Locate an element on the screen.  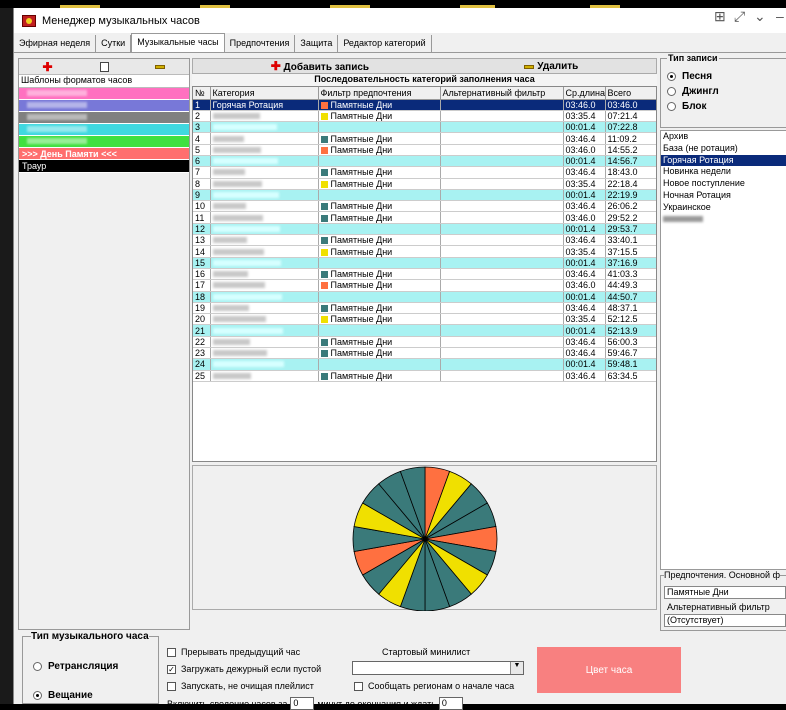
table-row: 8 Памятные Дни 03:35.4 22:18.4 is located at coordinates (424, 184).